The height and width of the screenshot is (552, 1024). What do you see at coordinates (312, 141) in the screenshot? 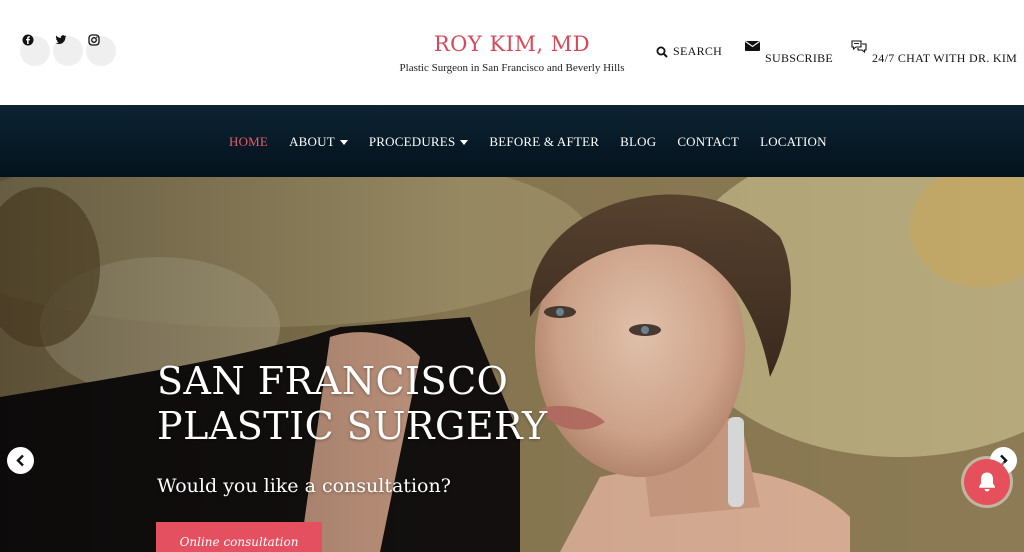
I see `nav-item-label: ABOUT` at bounding box center [312, 141].